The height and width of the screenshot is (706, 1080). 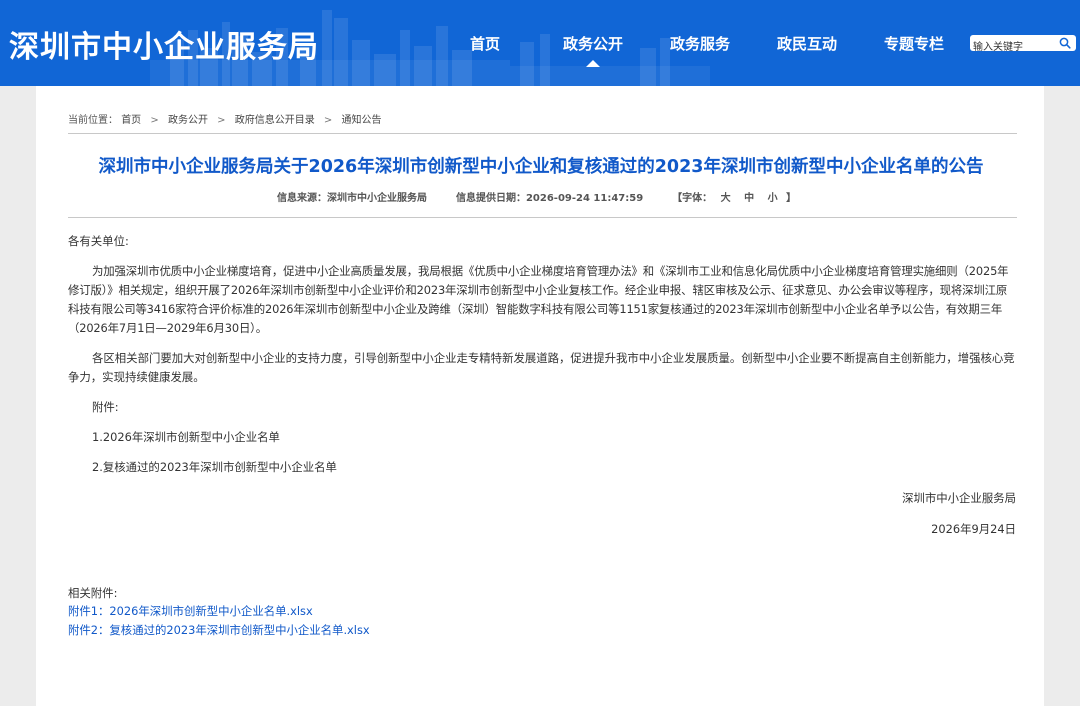 I want to click on nav-home: 首页, so click(x=485, y=43).